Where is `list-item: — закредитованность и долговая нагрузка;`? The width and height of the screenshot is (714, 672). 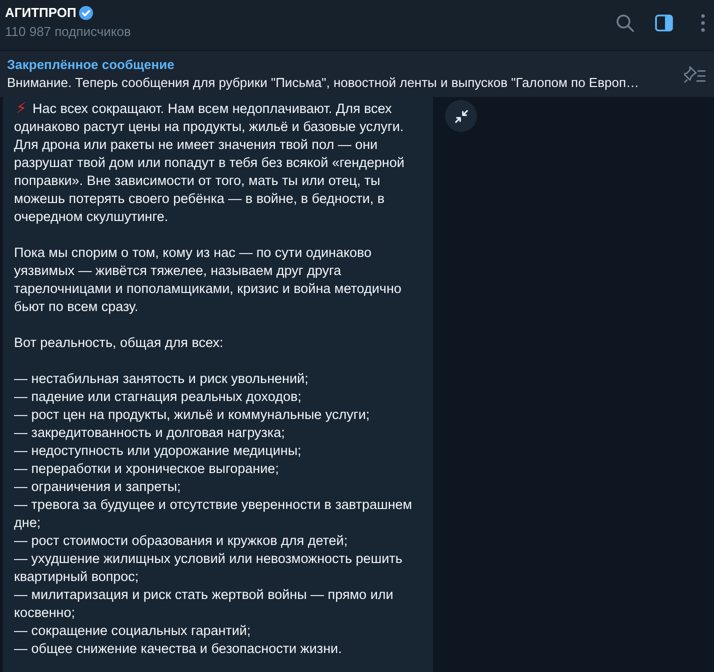 list-item: — закредитованность и долговая нагрузка; is located at coordinates (150, 433).